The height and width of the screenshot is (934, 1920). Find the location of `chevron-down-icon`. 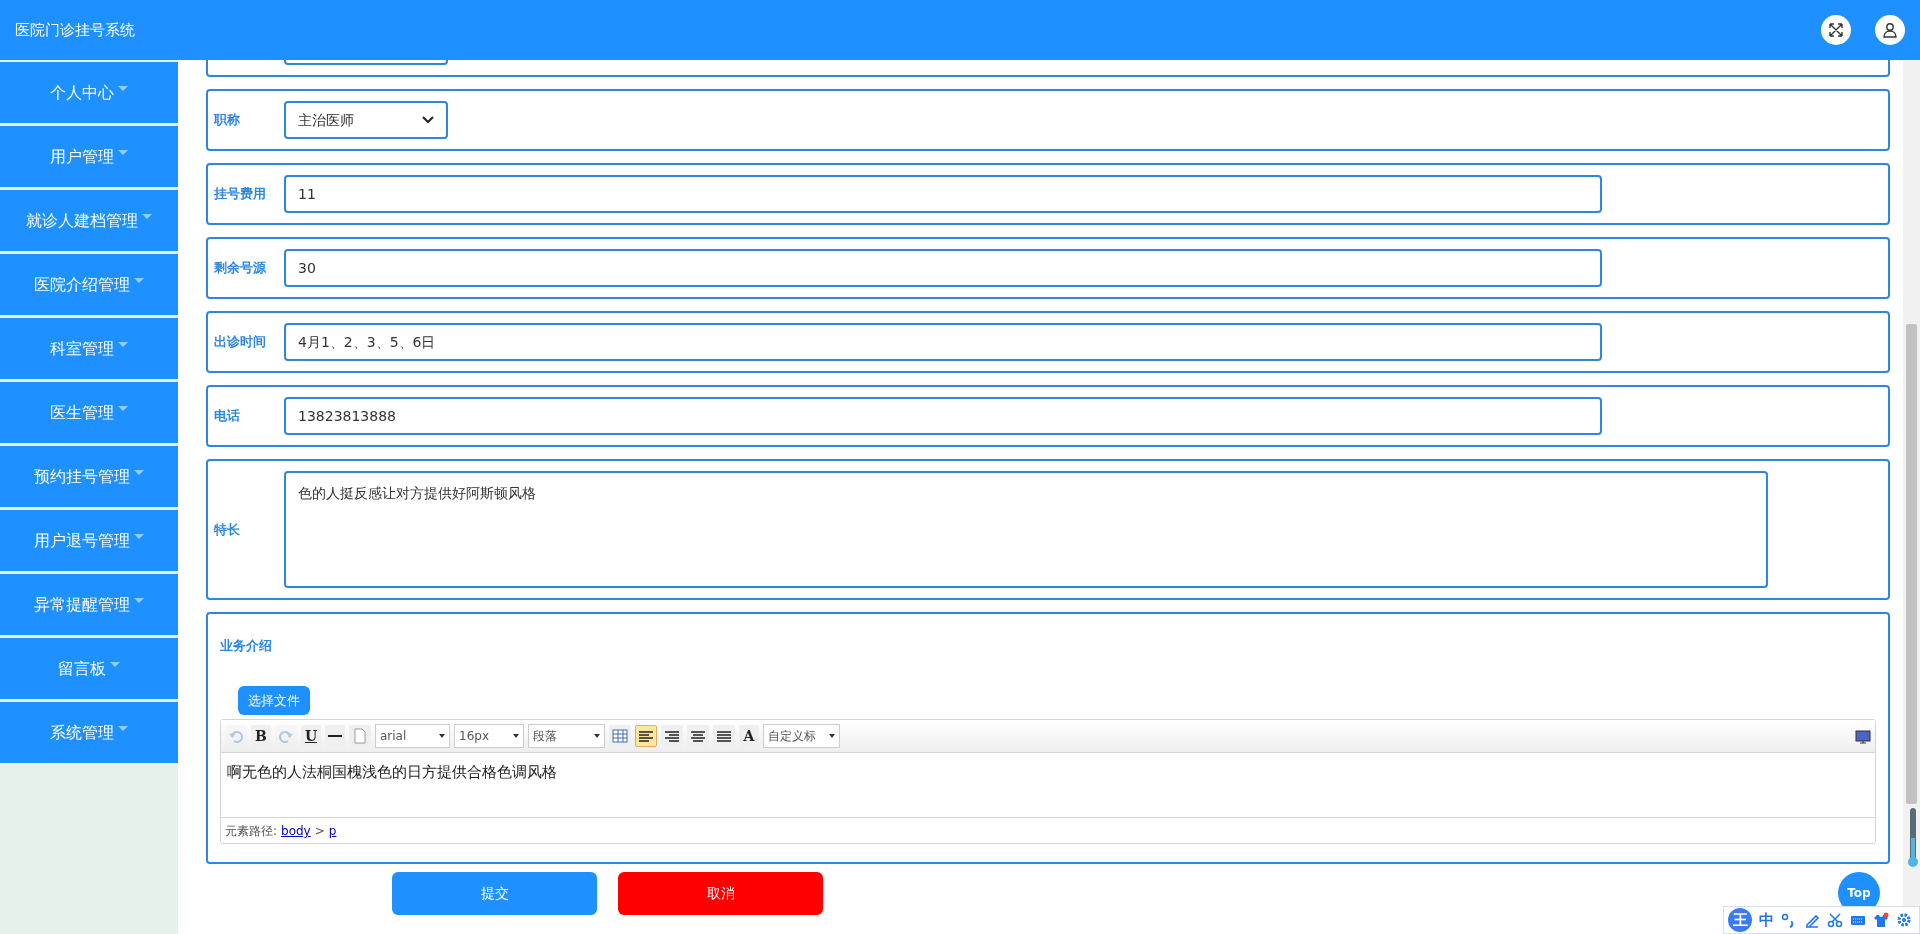

chevron-down-icon is located at coordinates (428, 120).